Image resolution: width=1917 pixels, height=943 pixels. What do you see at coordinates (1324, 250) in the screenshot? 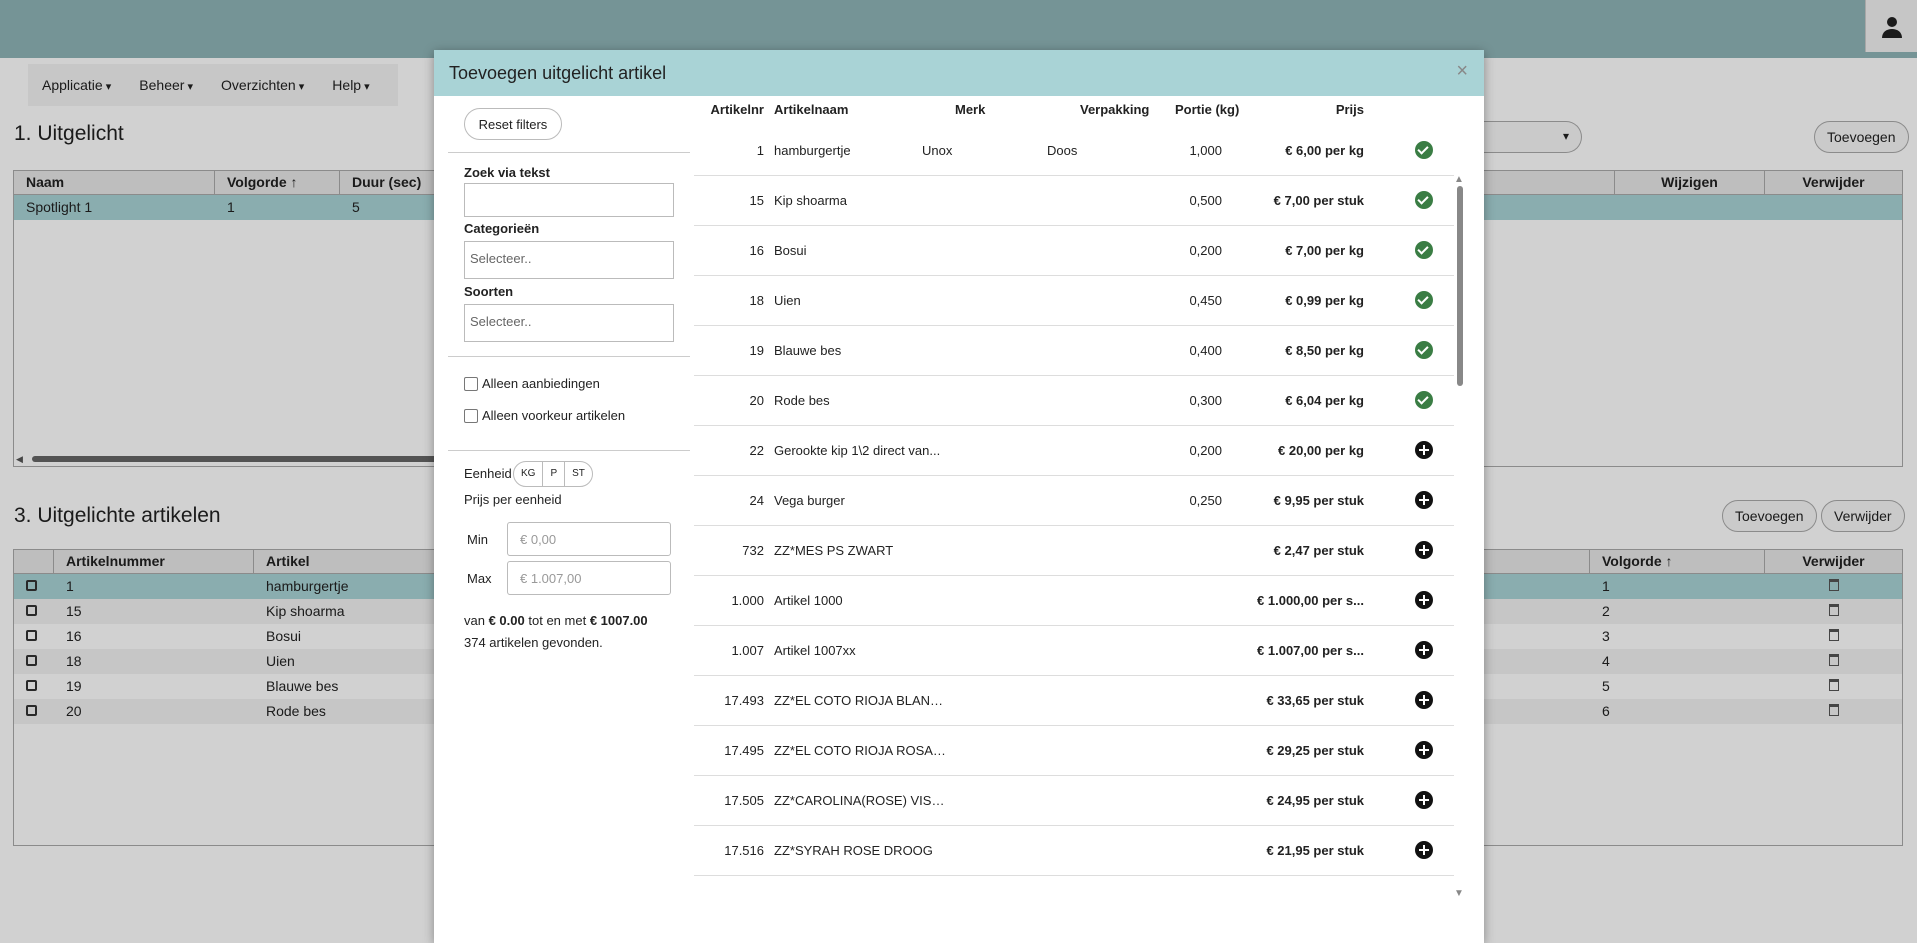
I see `article-price: € 7,00 per kg` at bounding box center [1324, 250].